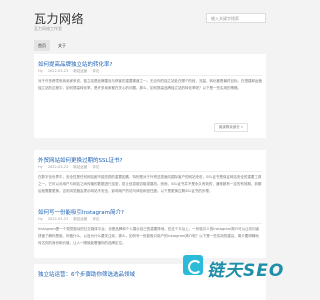 Image resolution: width=320 pixels, height=300 pixels. I want to click on watermark: 链天SEO, so click(233, 268).